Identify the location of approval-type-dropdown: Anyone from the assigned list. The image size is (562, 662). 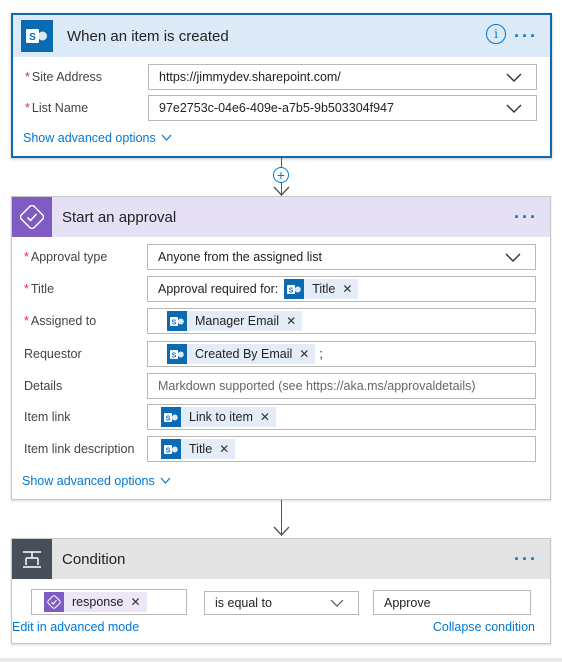
(341, 257).